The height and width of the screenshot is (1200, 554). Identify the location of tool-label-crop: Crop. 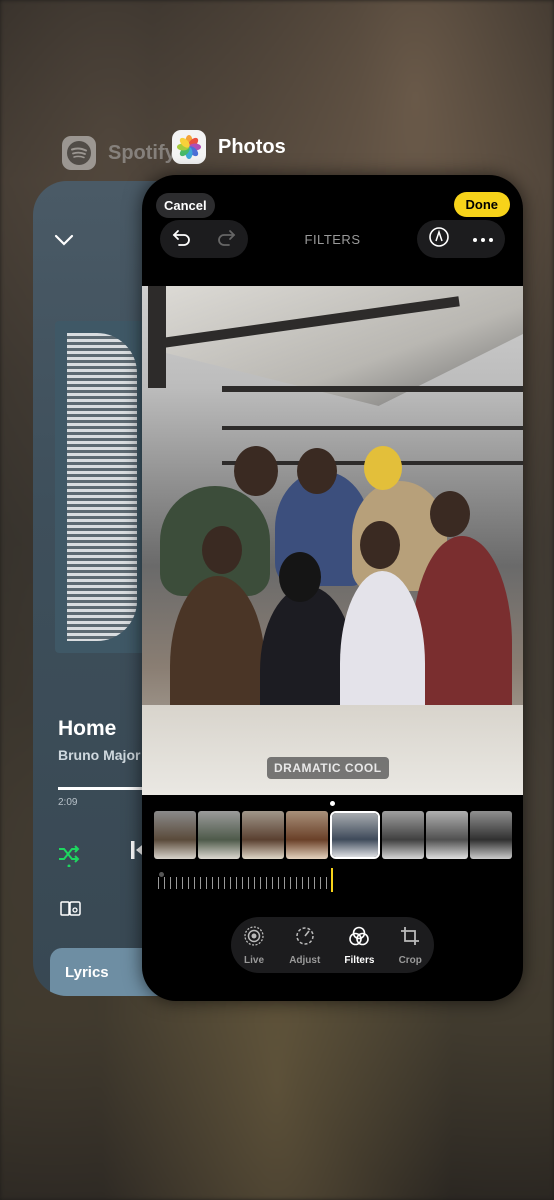
(410, 960).